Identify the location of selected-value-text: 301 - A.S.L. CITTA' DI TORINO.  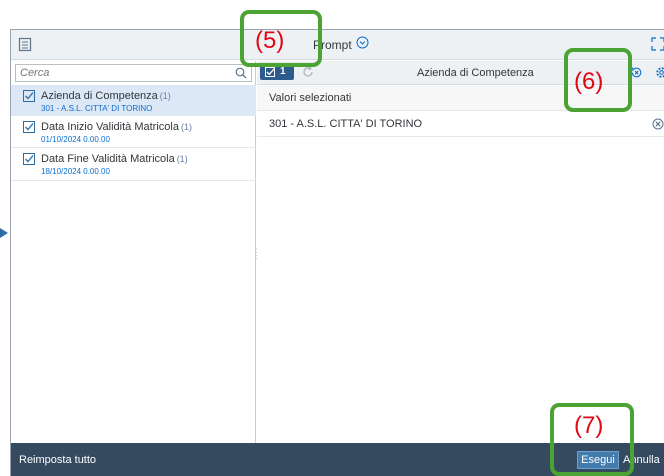
(346, 124).